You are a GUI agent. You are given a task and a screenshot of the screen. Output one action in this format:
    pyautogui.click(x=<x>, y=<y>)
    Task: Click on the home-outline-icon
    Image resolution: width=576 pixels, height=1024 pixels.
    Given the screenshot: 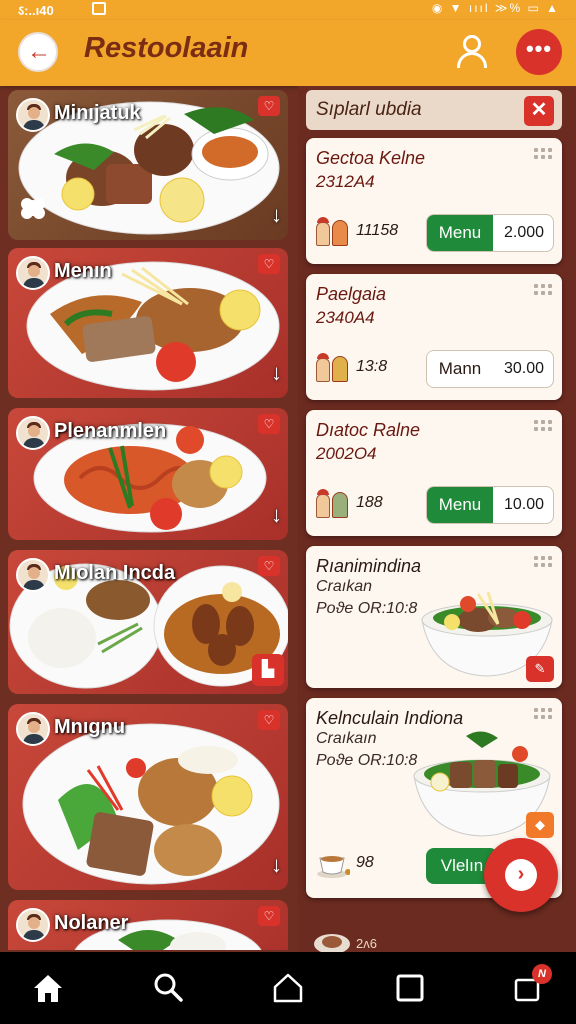 What is the action you would take?
    pyautogui.click(x=288, y=988)
    